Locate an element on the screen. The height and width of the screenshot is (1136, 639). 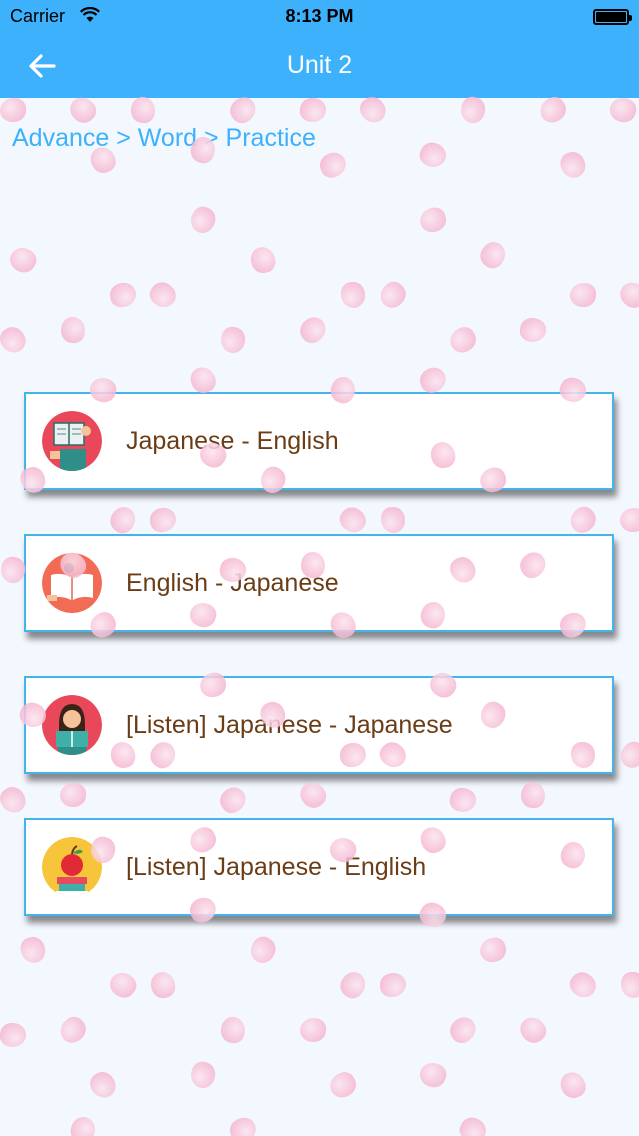
status-time: 8:13 PM is located at coordinates (319, 16).